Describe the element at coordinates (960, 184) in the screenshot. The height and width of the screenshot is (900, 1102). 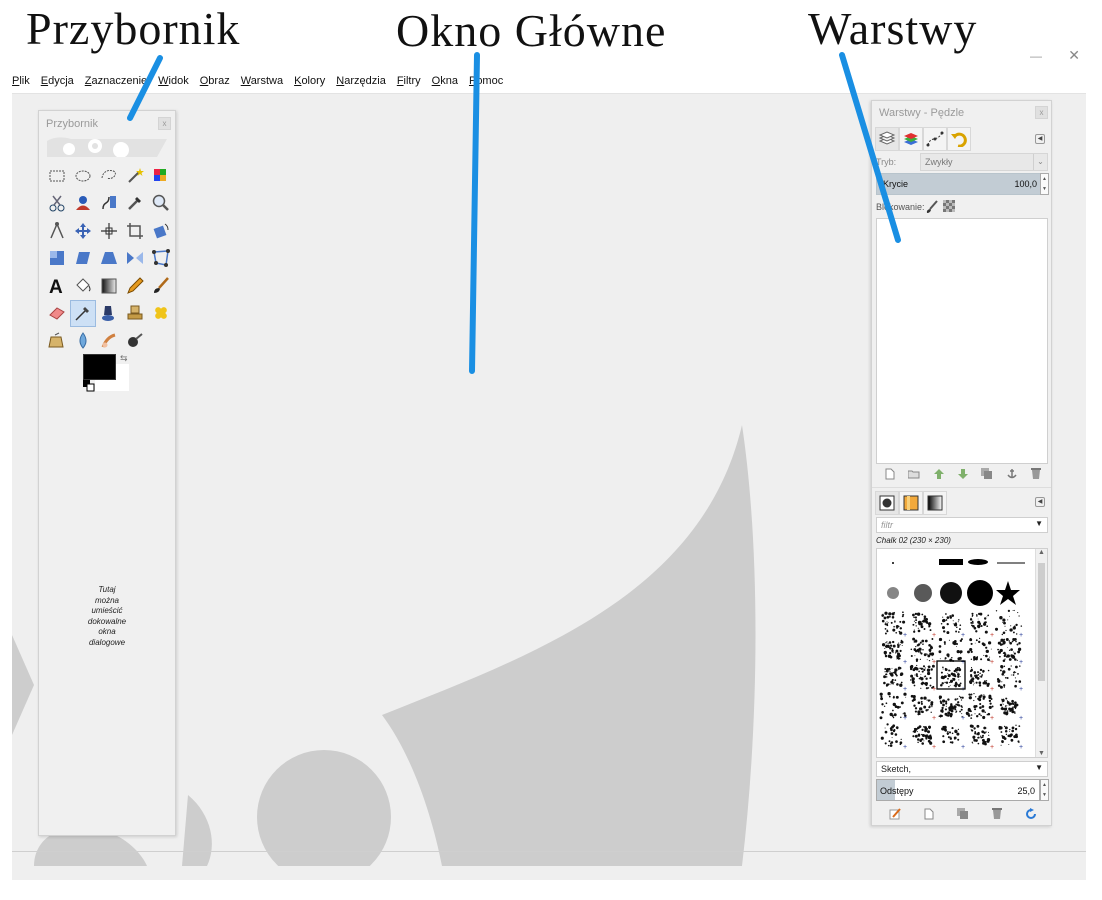
I see `opacity-slider: Krycie 100,0` at that location.